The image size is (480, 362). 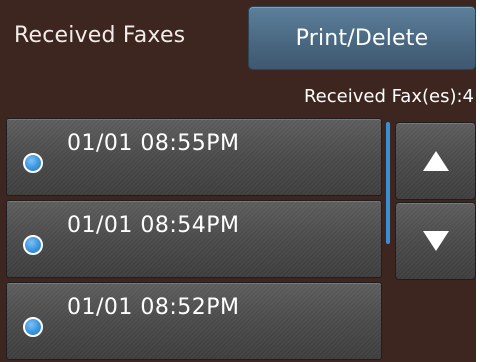 I want to click on received-faxes-label: Received Faxes, so click(x=100, y=35).